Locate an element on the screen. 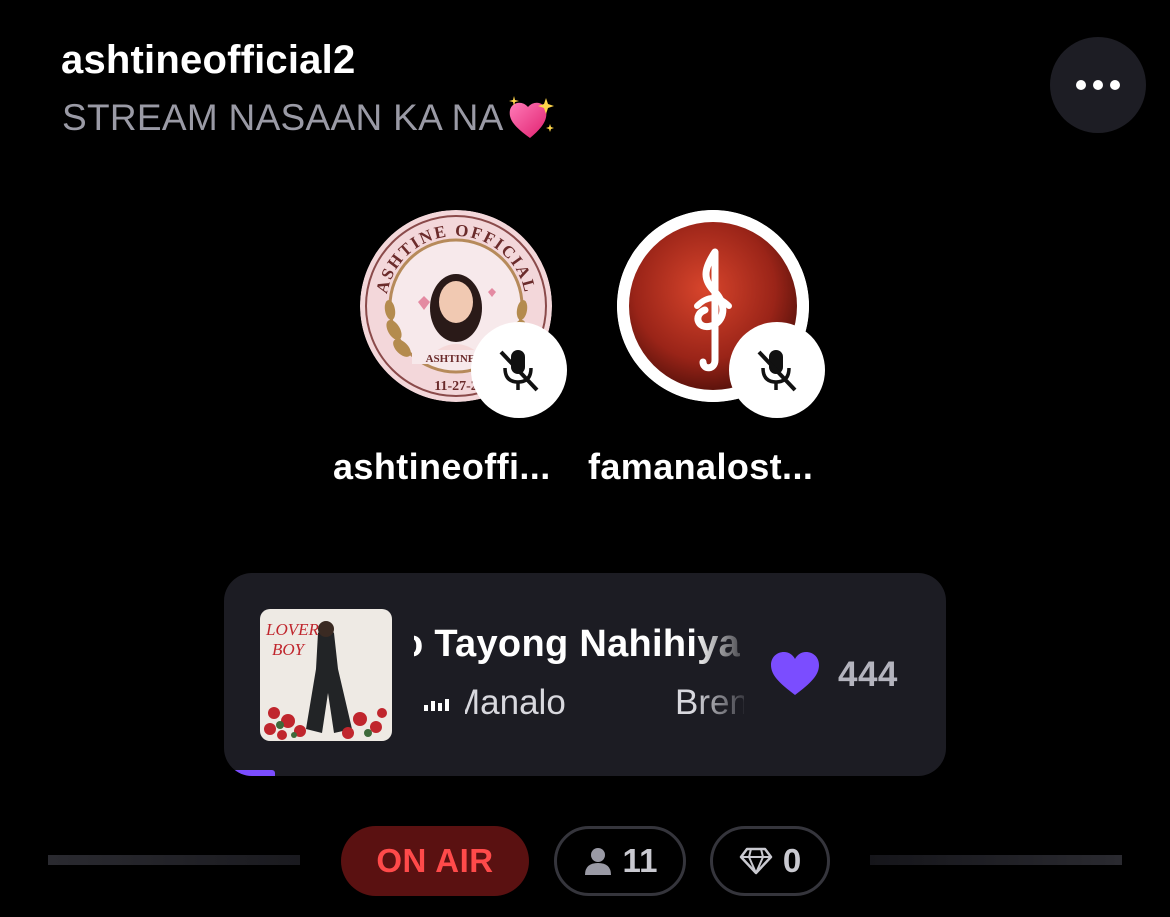 The height and width of the screenshot is (917, 1170). more-horizontal-icon is located at coordinates (1081, 85).